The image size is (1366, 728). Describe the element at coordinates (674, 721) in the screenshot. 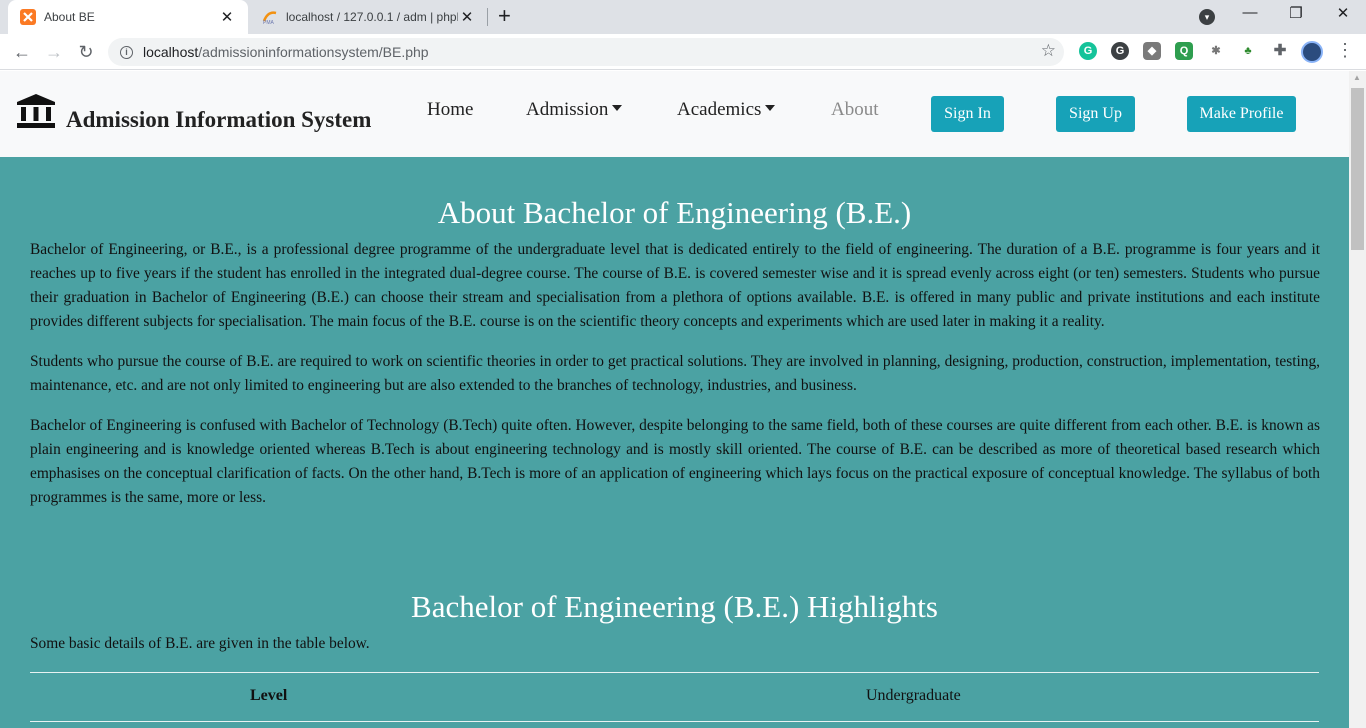

I see `table-row-border` at that location.